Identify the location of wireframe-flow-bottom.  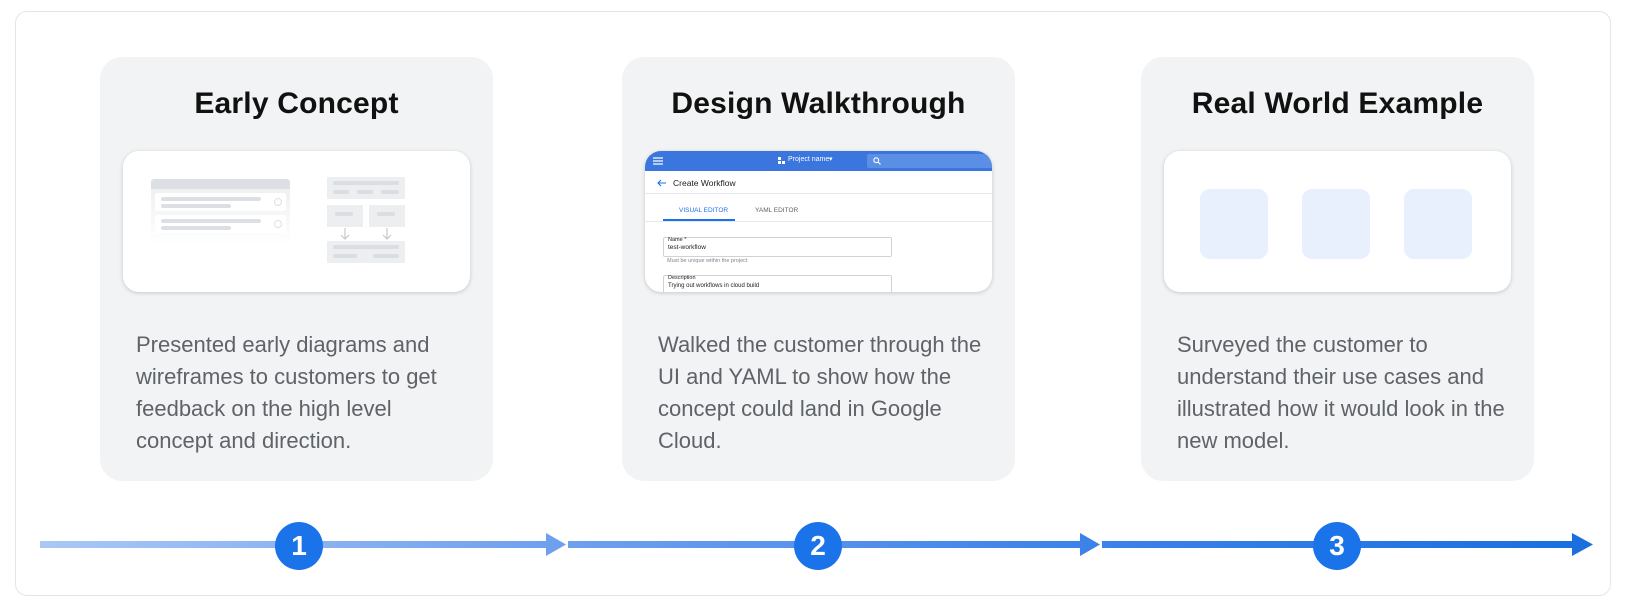
(366, 252).